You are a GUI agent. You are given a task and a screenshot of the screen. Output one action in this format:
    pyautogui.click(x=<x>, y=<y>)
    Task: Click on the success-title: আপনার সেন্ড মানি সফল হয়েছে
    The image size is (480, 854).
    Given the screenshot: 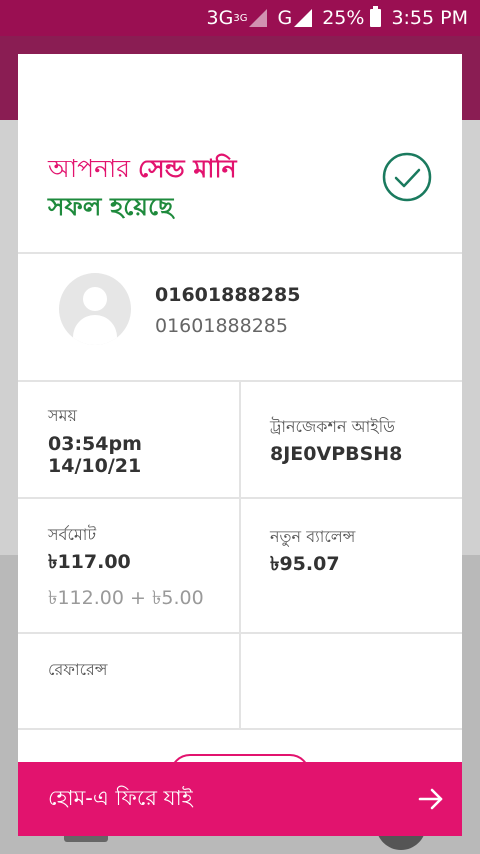 What is the action you would take?
    pyautogui.click(x=142, y=188)
    